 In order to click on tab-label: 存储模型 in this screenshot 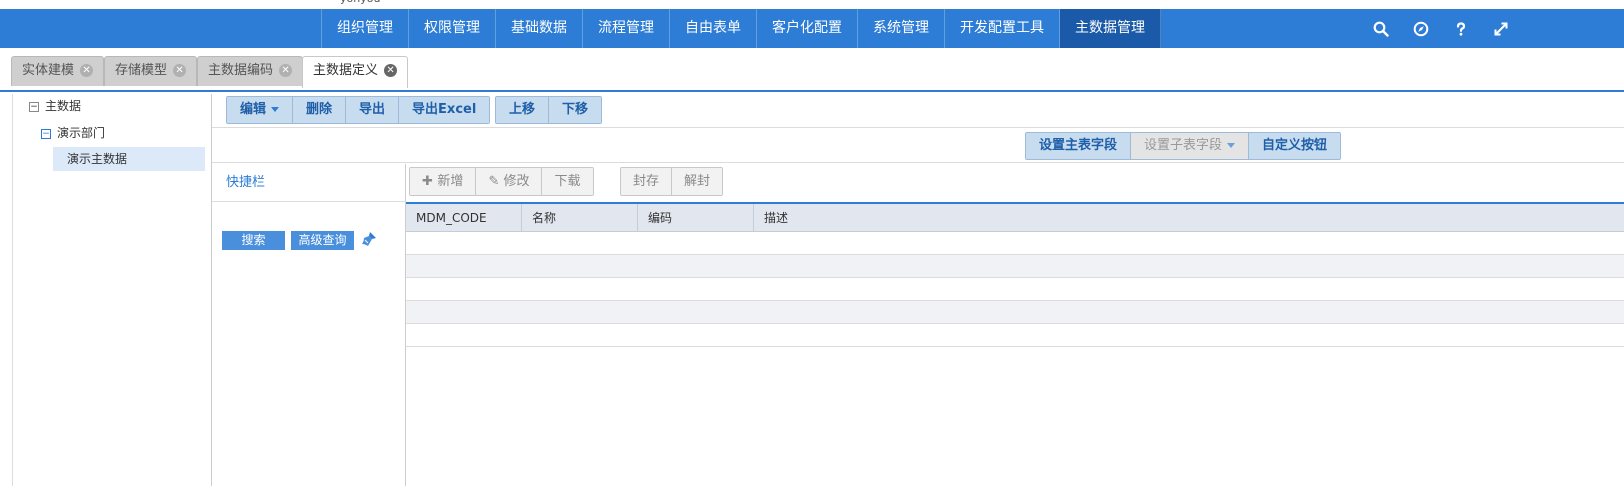, I will do `click(141, 70)`.